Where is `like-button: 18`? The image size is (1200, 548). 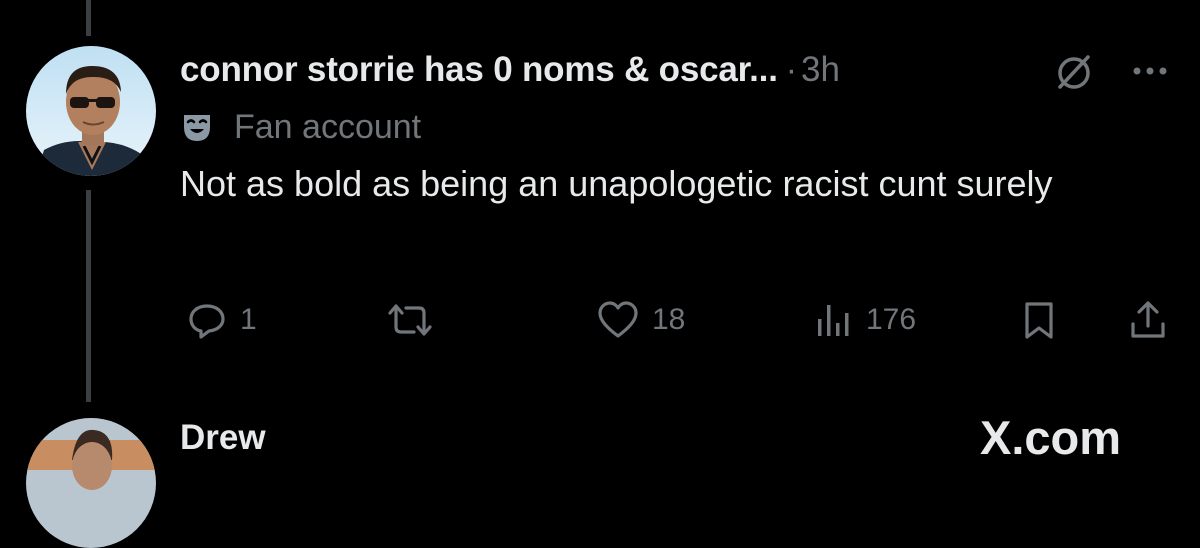
like-button: 18 is located at coordinates (640, 320).